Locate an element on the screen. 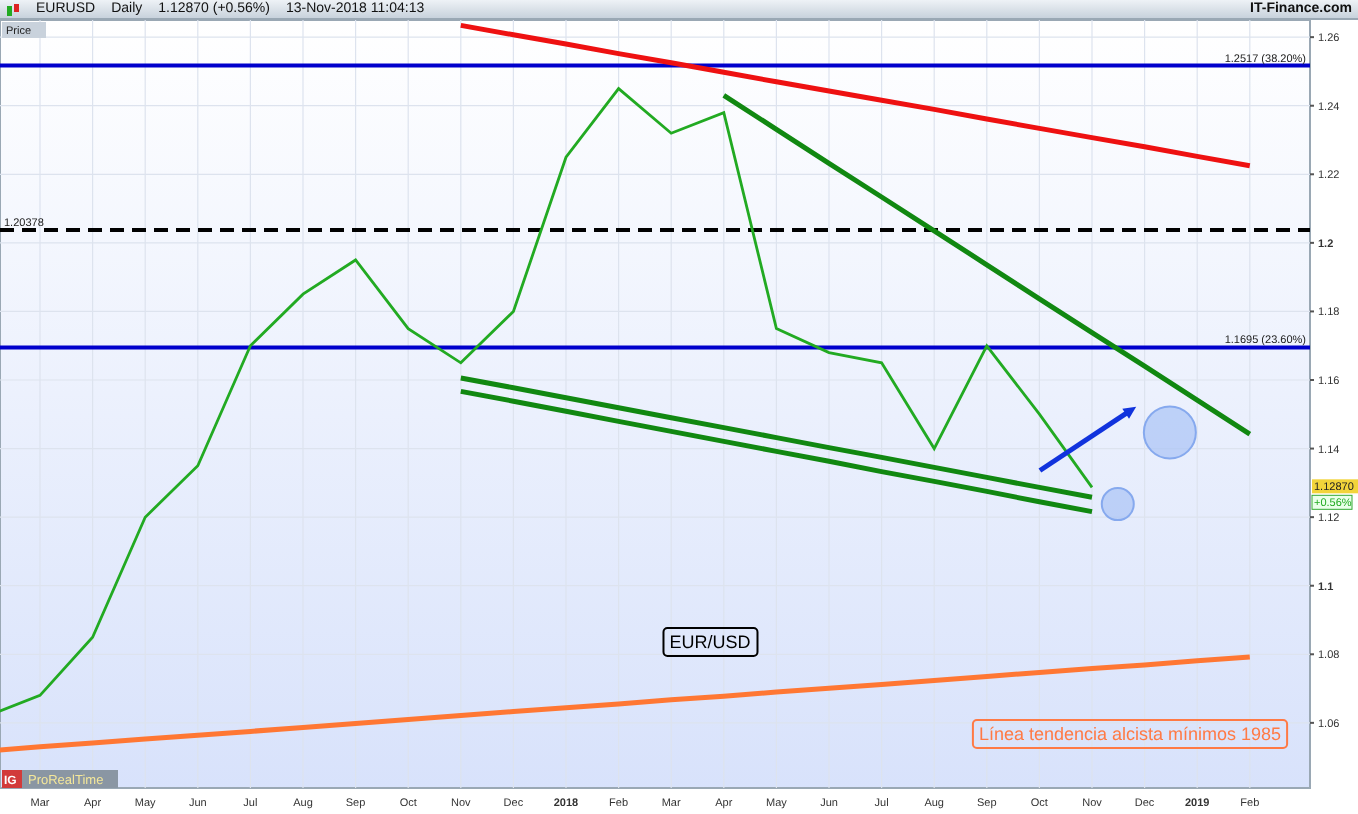 The width and height of the screenshot is (1358, 814). annotation: Línea tendencia alcista mínimos 1985 is located at coordinates (1130, 734).